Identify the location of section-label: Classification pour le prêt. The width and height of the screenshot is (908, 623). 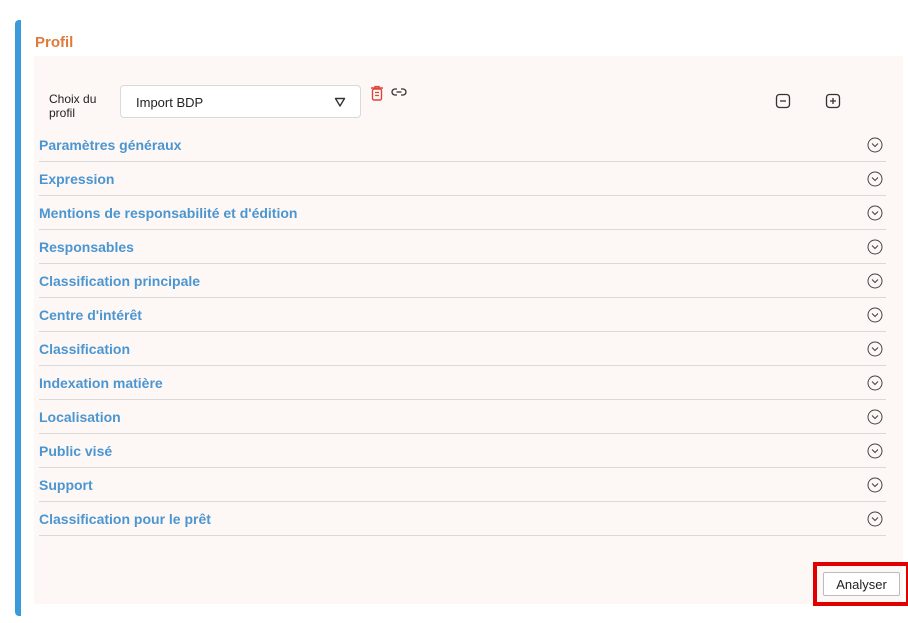
(125, 519).